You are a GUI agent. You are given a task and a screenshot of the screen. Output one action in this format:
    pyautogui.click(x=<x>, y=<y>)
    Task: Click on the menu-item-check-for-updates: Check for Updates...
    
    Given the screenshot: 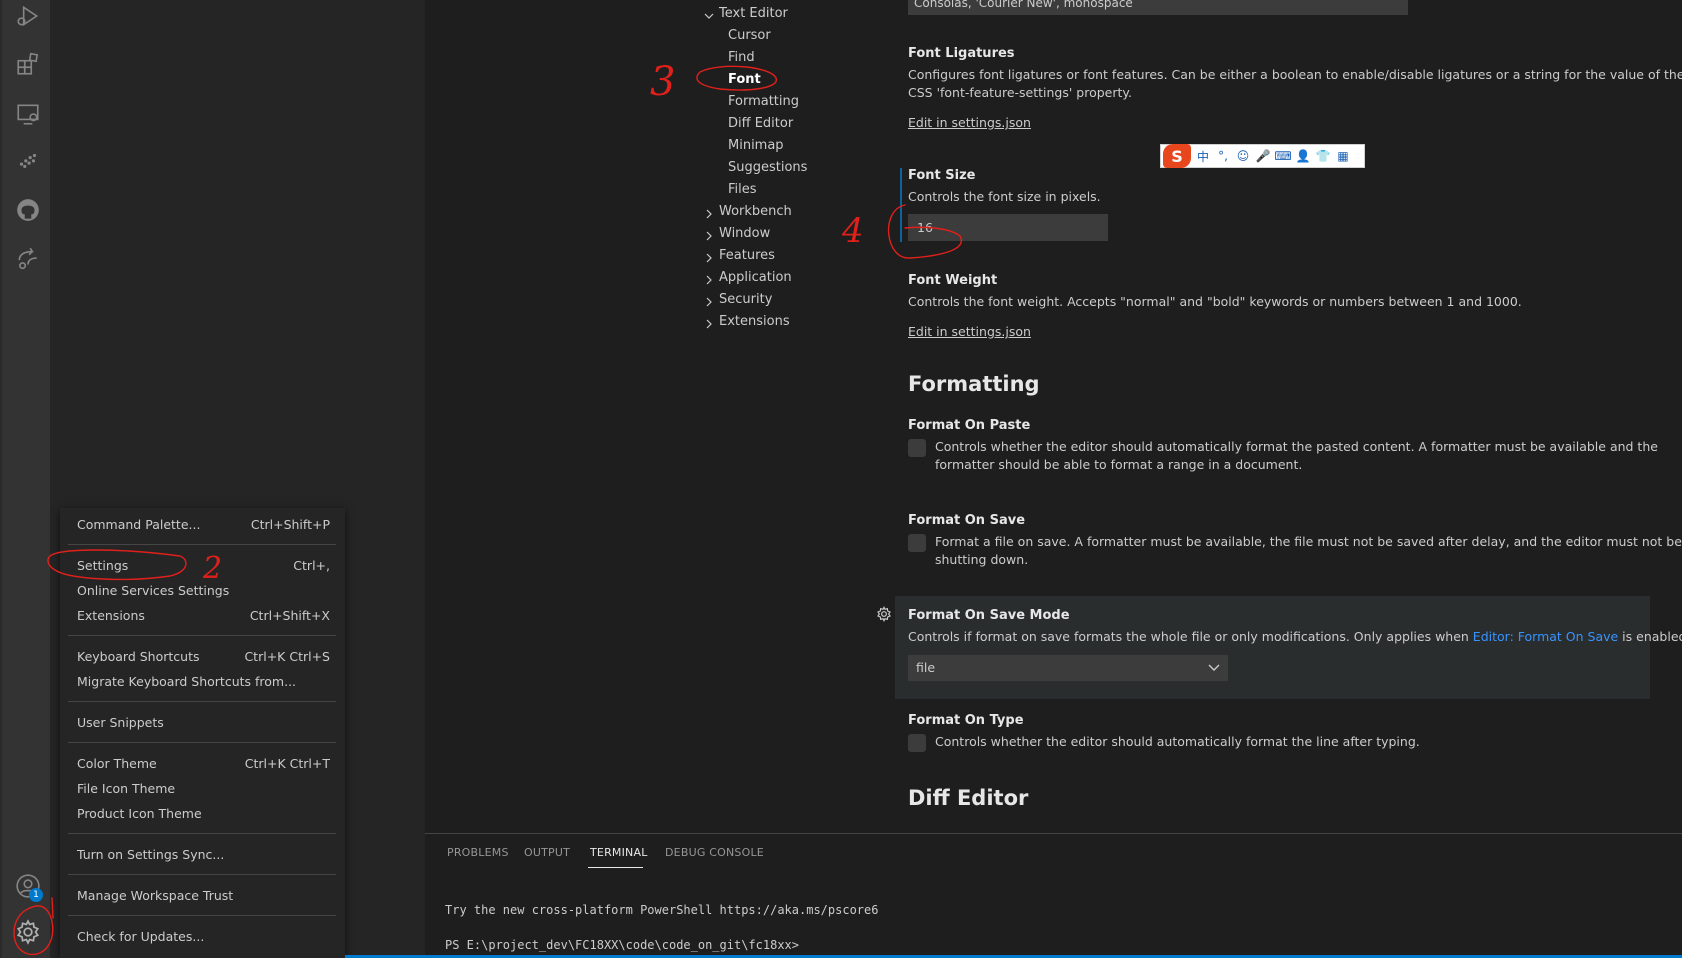 What is the action you would take?
    pyautogui.click(x=140, y=936)
    